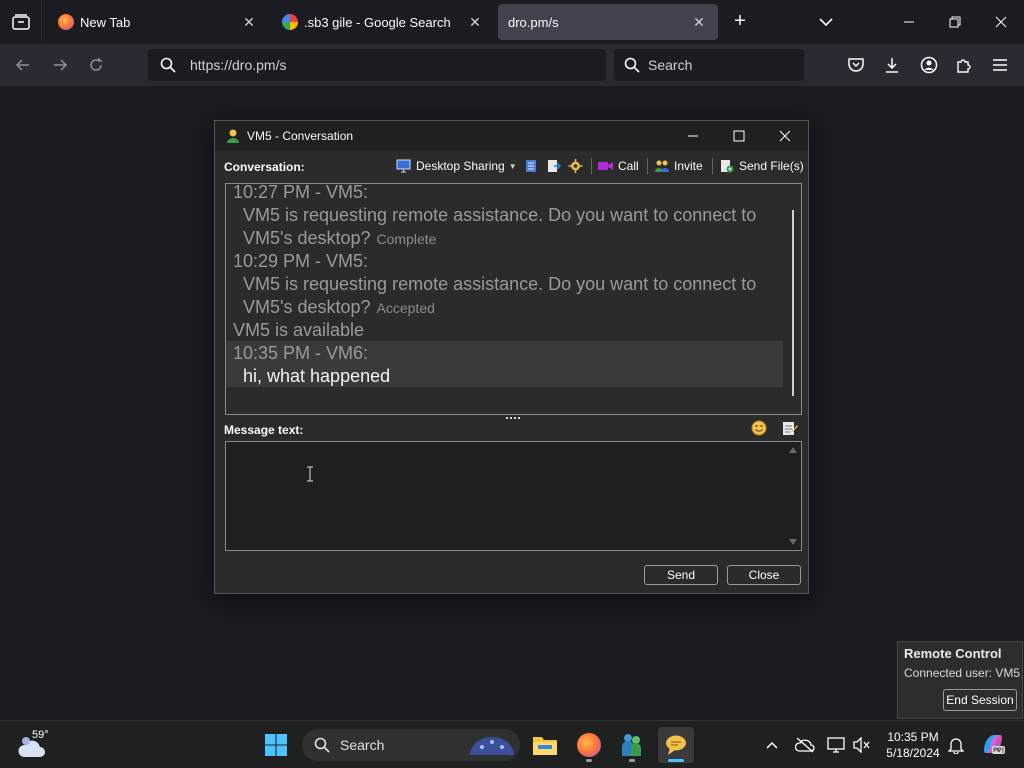 Image resolution: width=1024 pixels, height=768 pixels. I want to click on send-files-button: Send File(s), so click(761, 166).